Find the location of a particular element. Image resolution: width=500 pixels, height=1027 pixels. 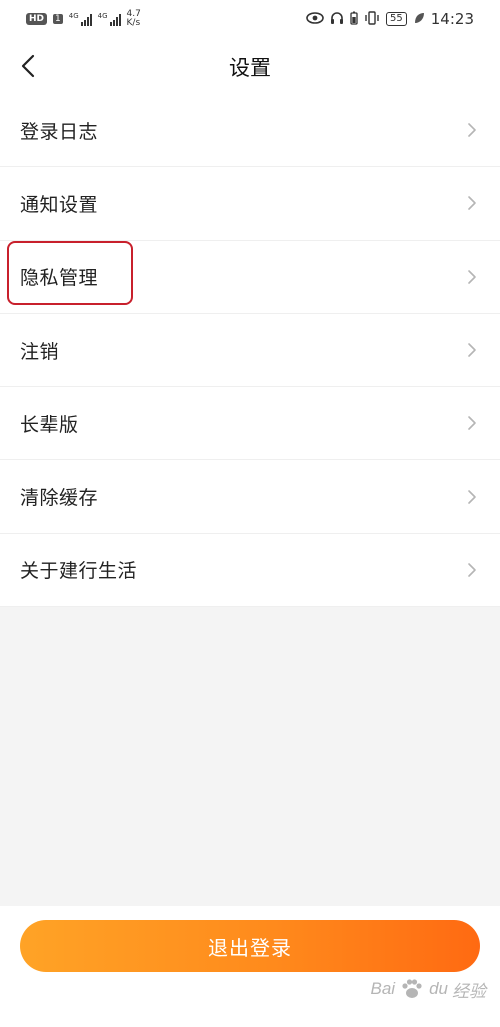

nav-header: 设置 is located at coordinates (250, 66).